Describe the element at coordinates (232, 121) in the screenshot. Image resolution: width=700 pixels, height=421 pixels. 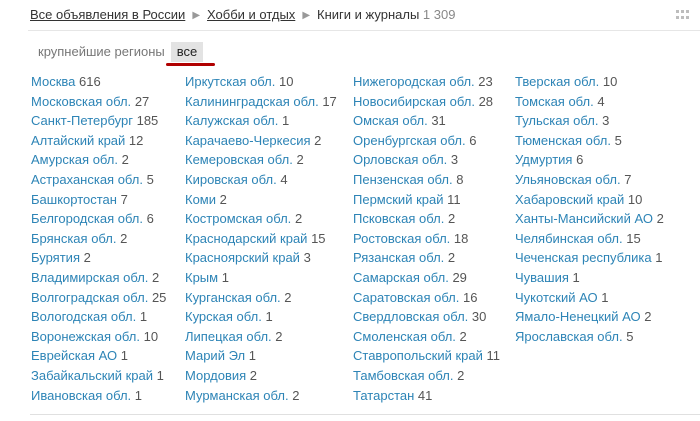
I see `region-name: Калужская обл.` at that location.